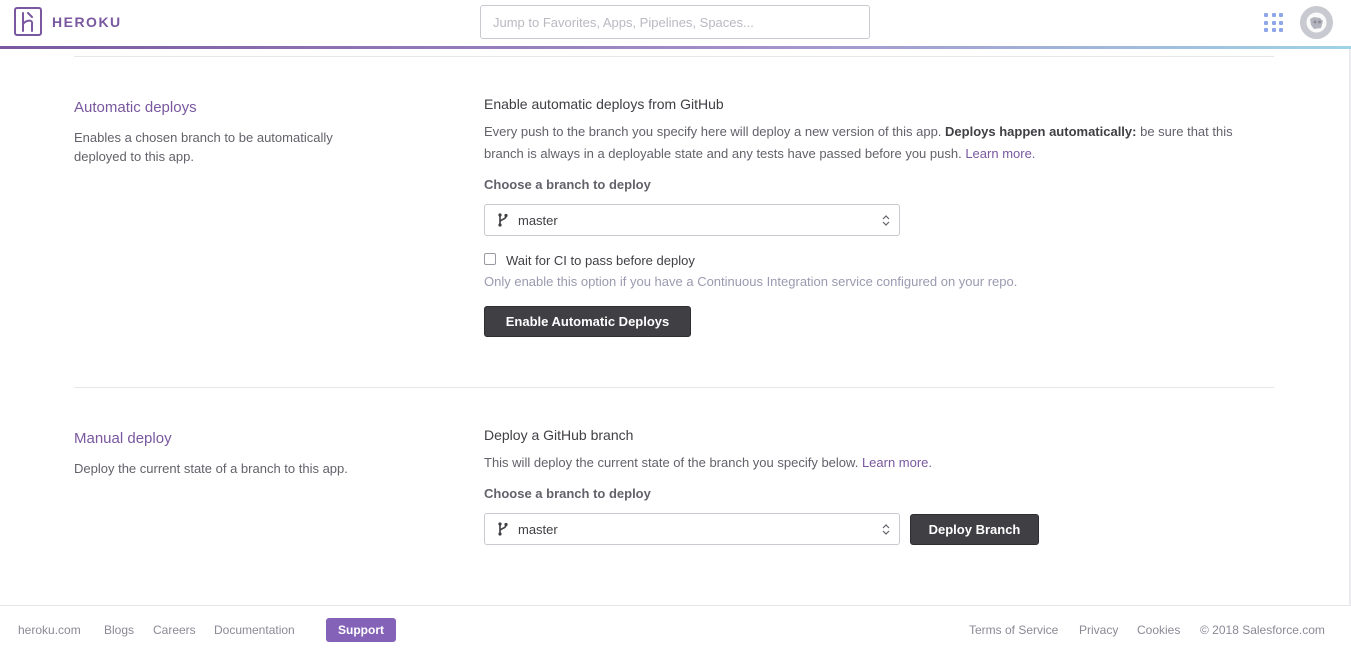 This screenshot has width=1351, height=652. I want to click on footer-link-cookies: Cookies, so click(1158, 630).